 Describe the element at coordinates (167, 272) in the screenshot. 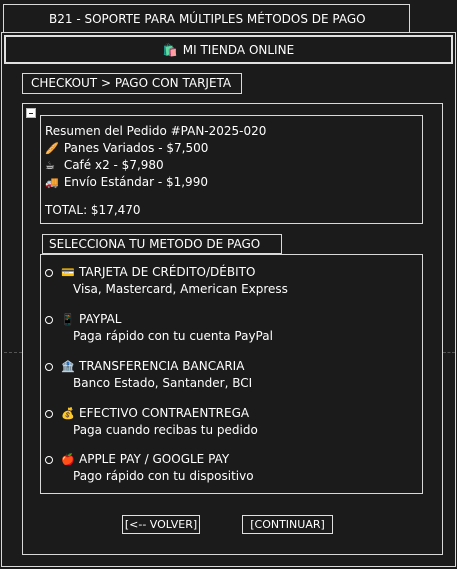

I see `payment-option-label: TARJETA DE CRÉDITO/DÉBITO` at that location.